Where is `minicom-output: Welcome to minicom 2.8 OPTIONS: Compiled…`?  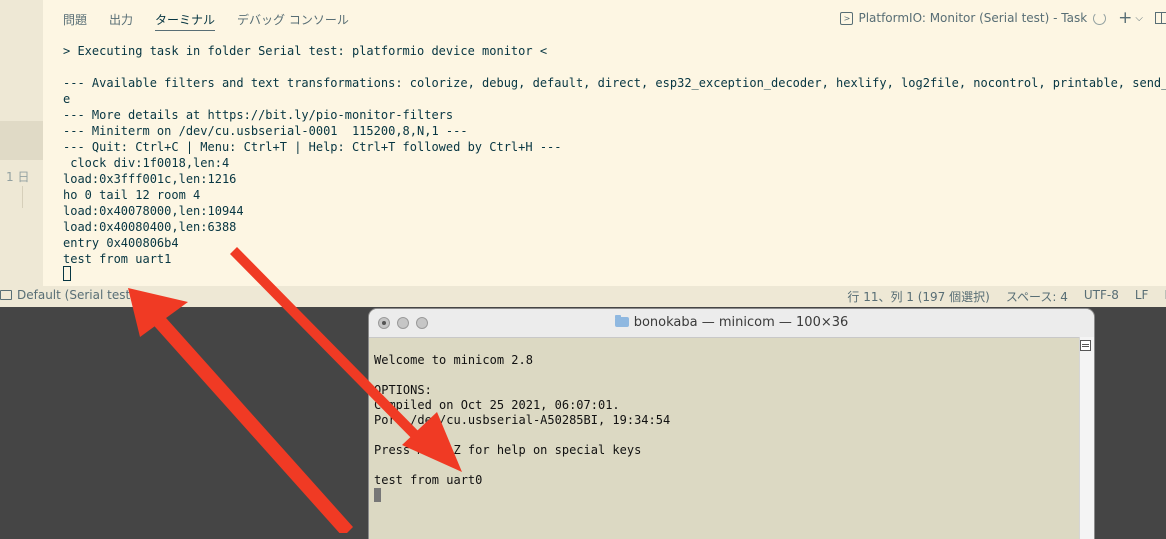 minicom-output: Welcome to minicom 2.8 OPTIONS: Compiled… is located at coordinates (522, 420).